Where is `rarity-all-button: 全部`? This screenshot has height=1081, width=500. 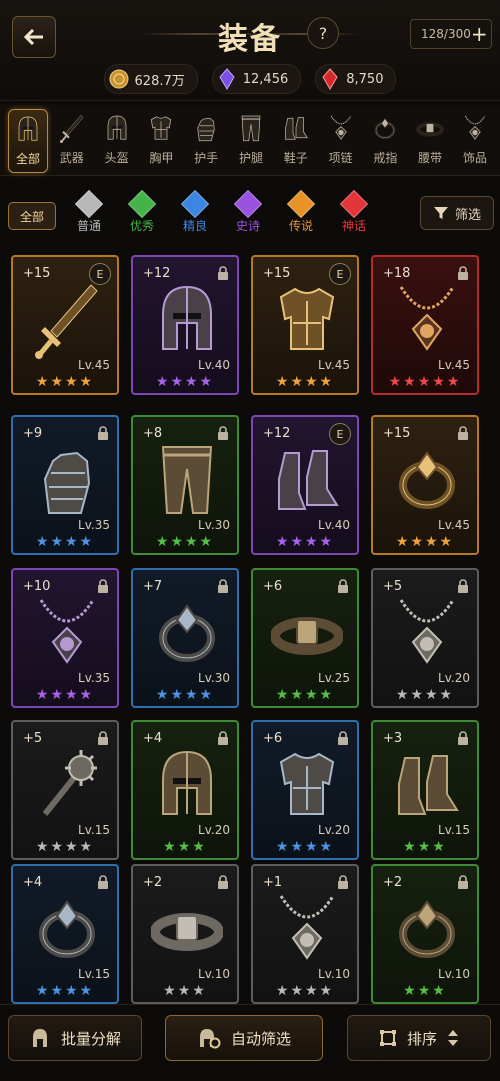
rarity-all-button: 全部 is located at coordinates (32, 216).